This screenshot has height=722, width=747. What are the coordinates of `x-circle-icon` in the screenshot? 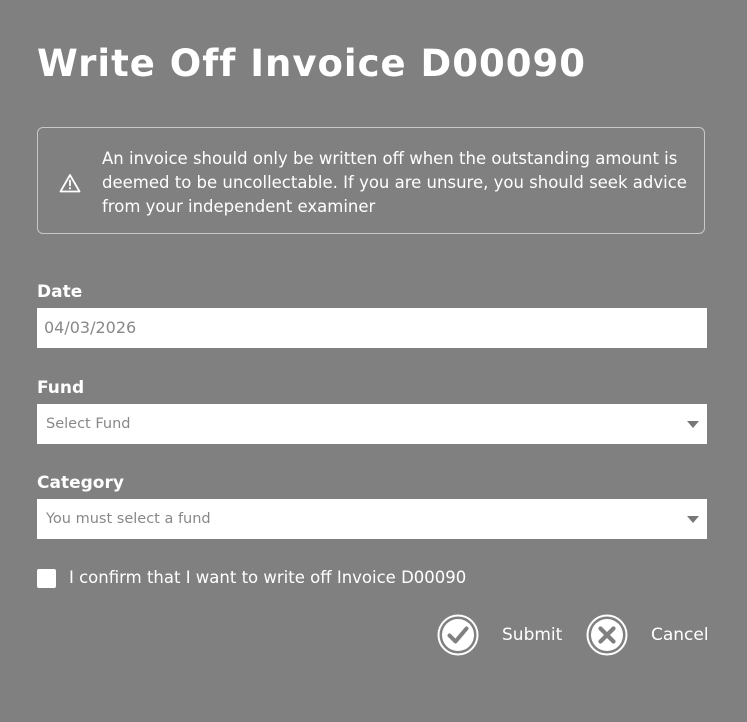 It's located at (607, 635).